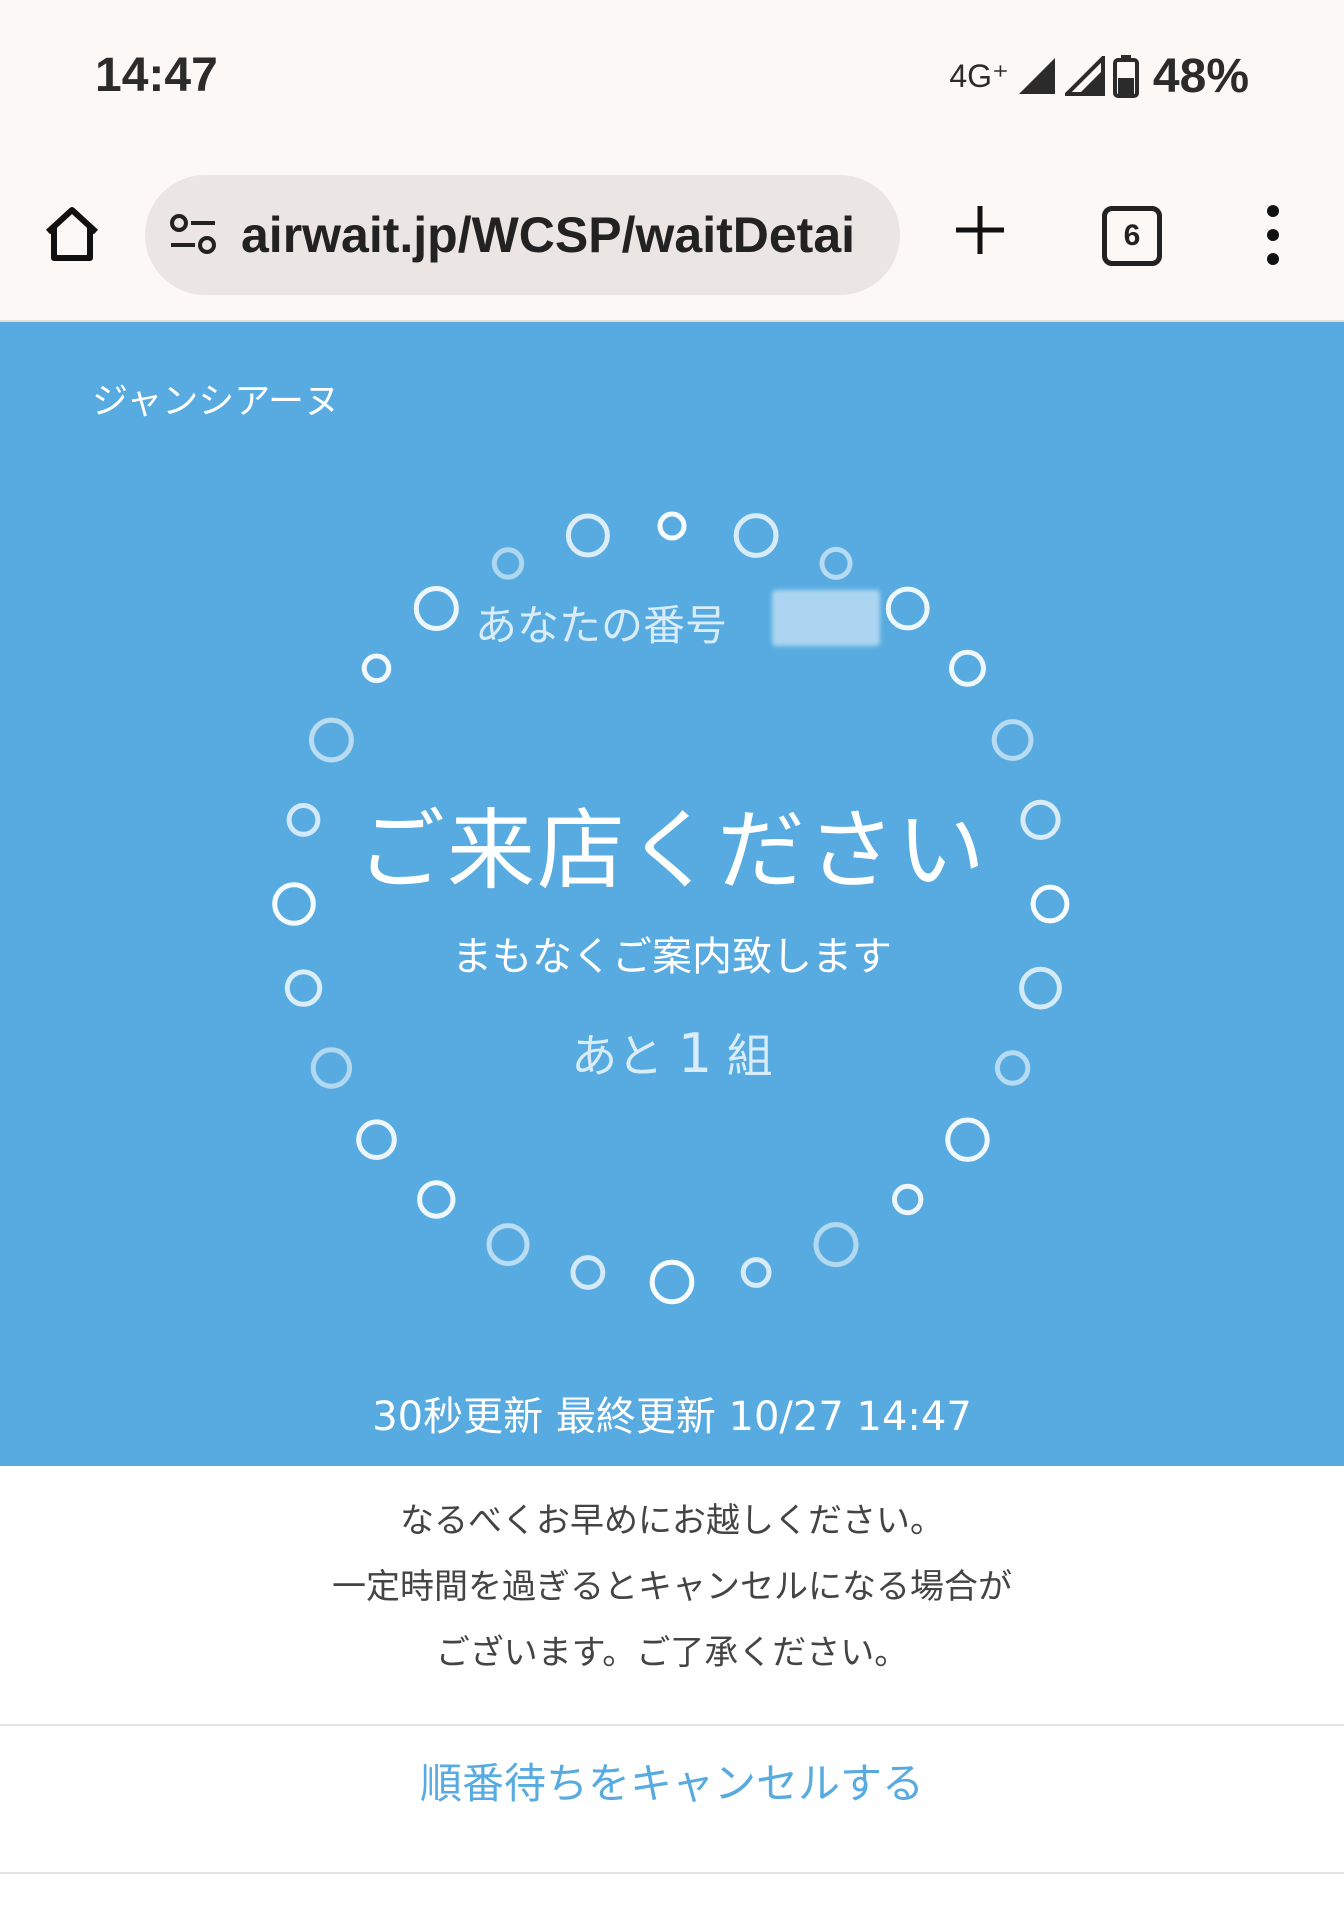  I want to click on network-type: 4G⁺, so click(979, 76).